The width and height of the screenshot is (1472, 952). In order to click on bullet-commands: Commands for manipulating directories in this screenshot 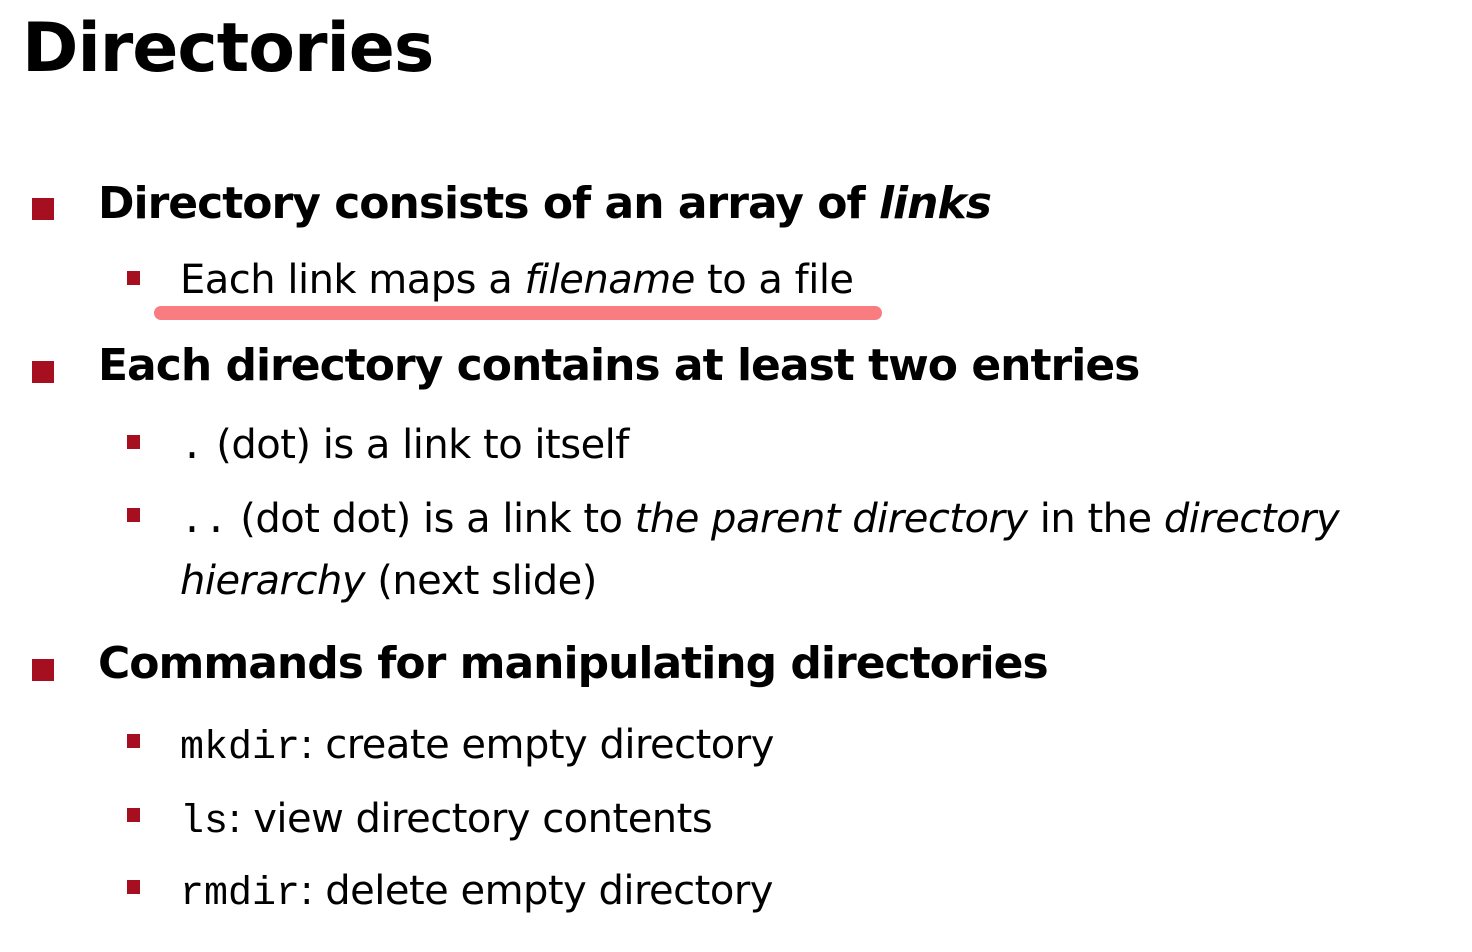, I will do `click(573, 663)`.